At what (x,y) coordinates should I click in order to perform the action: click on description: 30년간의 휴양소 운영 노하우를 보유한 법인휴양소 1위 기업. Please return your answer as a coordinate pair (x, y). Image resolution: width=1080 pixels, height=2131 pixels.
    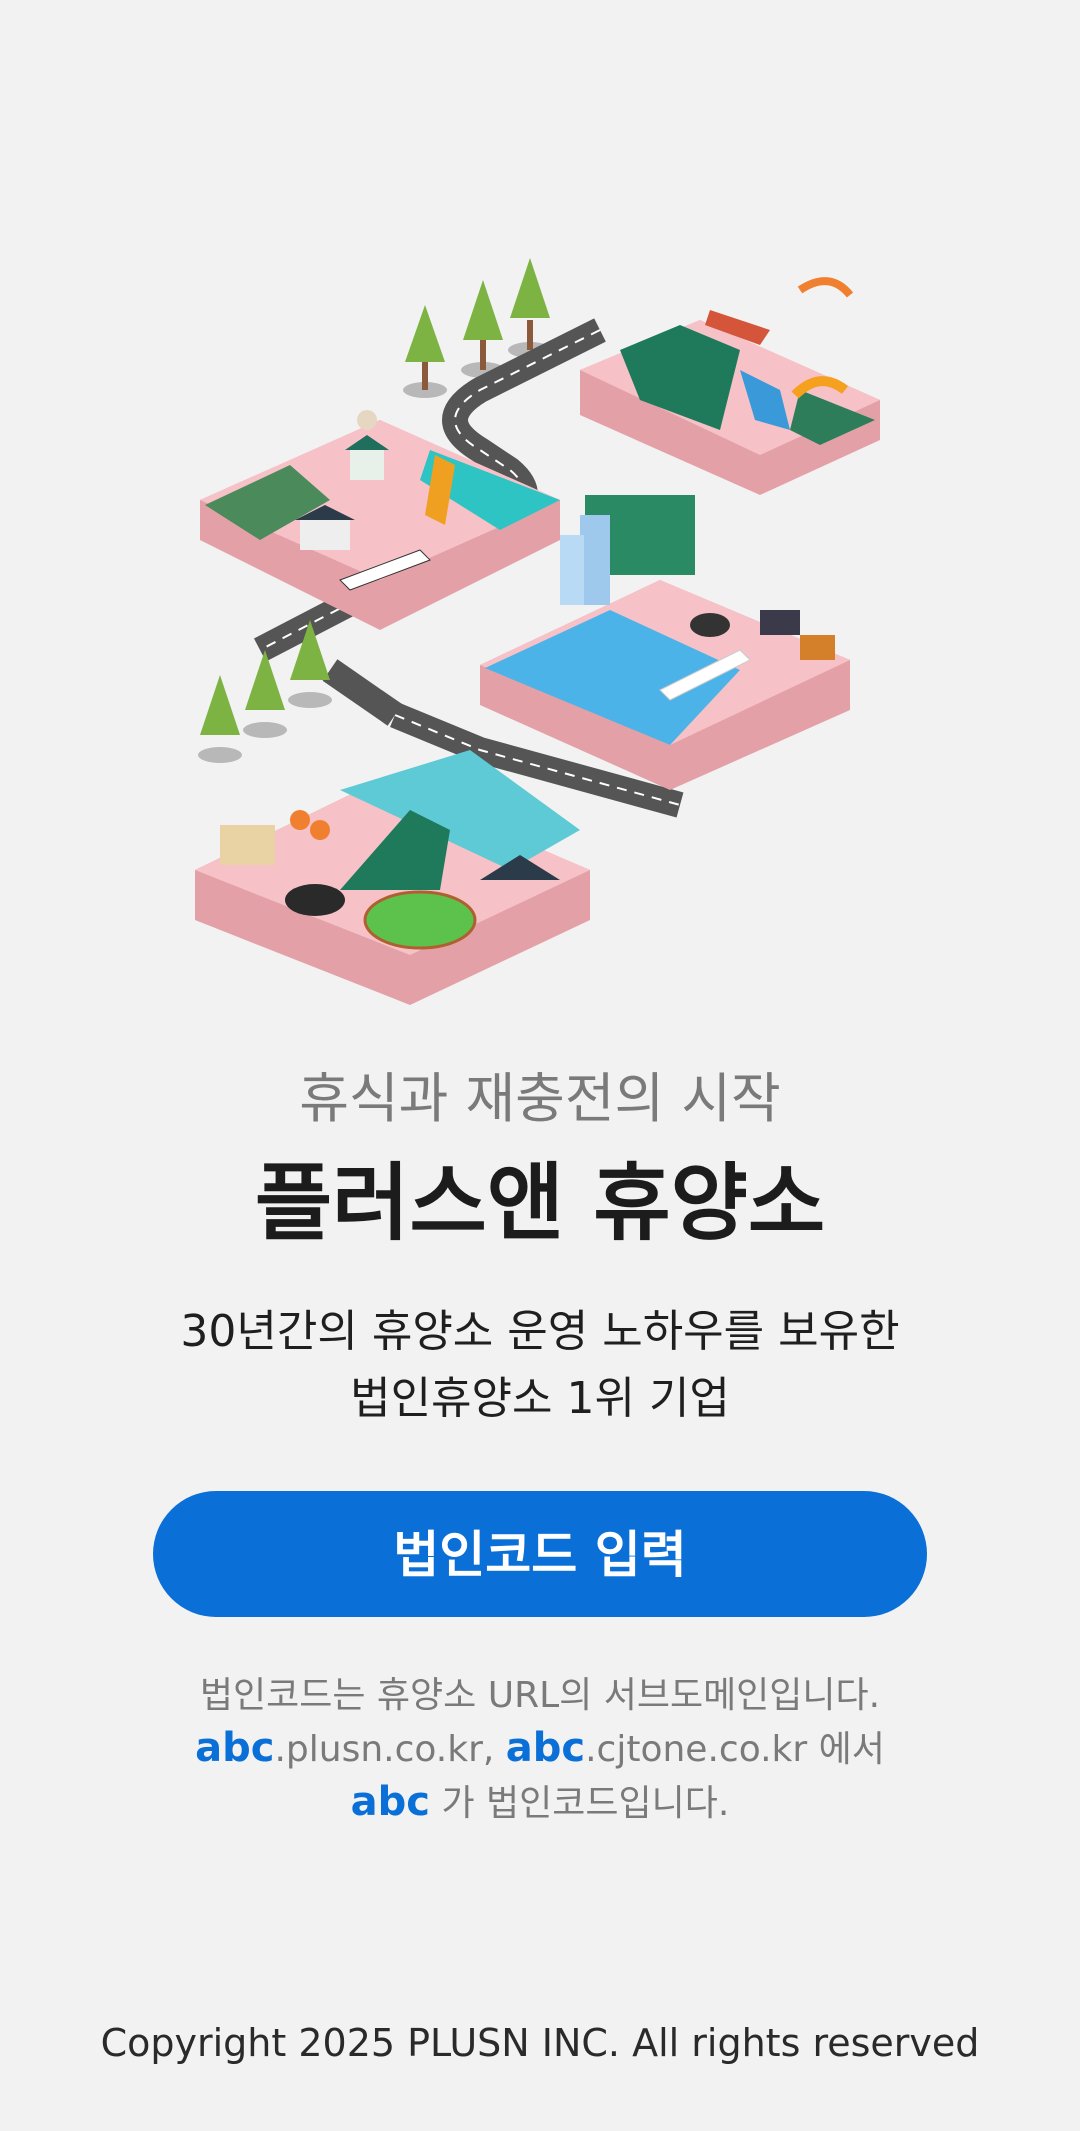
    Looking at the image, I should click on (540, 1365).